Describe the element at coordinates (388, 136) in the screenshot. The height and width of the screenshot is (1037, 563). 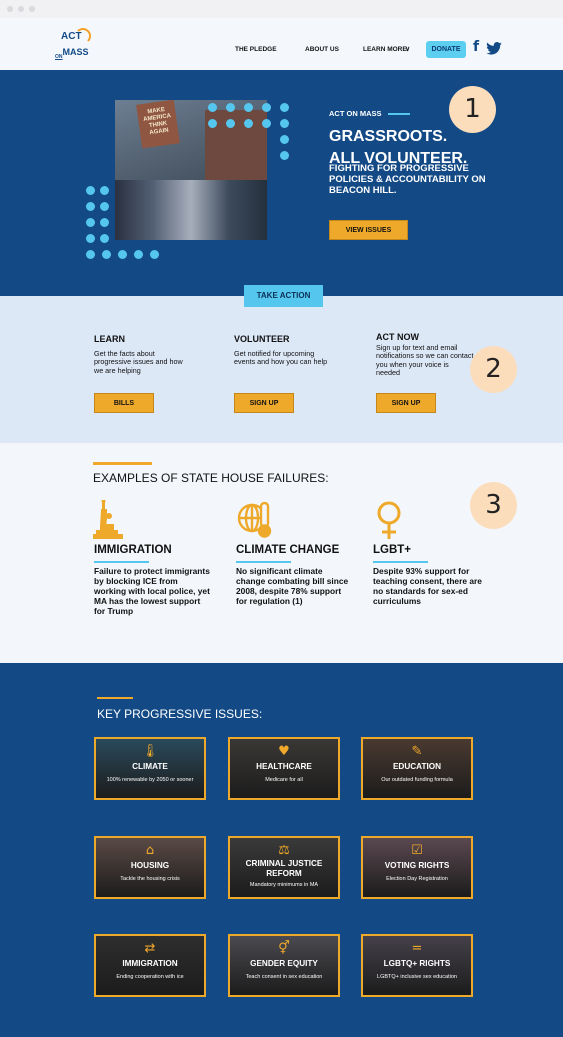
I see `hero-heading-line1: GRASSROOTS.` at that location.